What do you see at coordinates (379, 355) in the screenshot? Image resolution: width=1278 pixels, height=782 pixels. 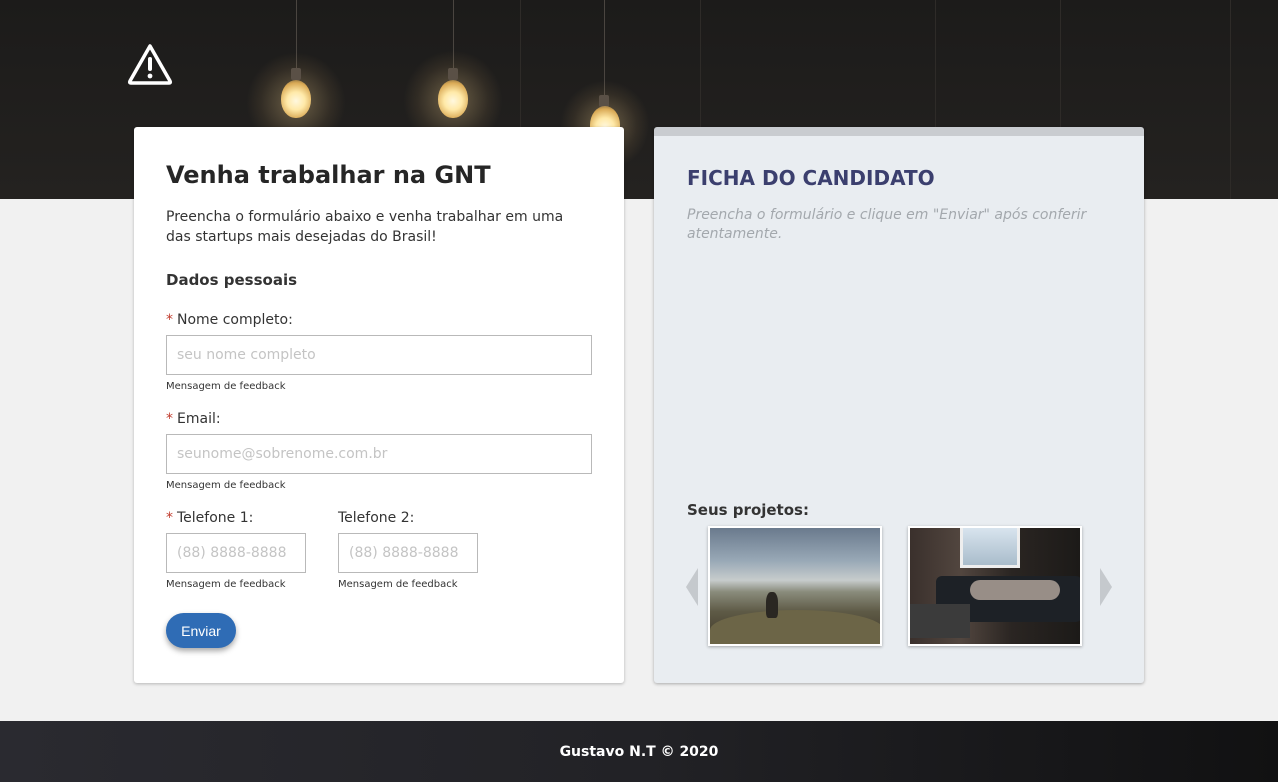 I see `full-name-input` at bounding box center [379, 355].